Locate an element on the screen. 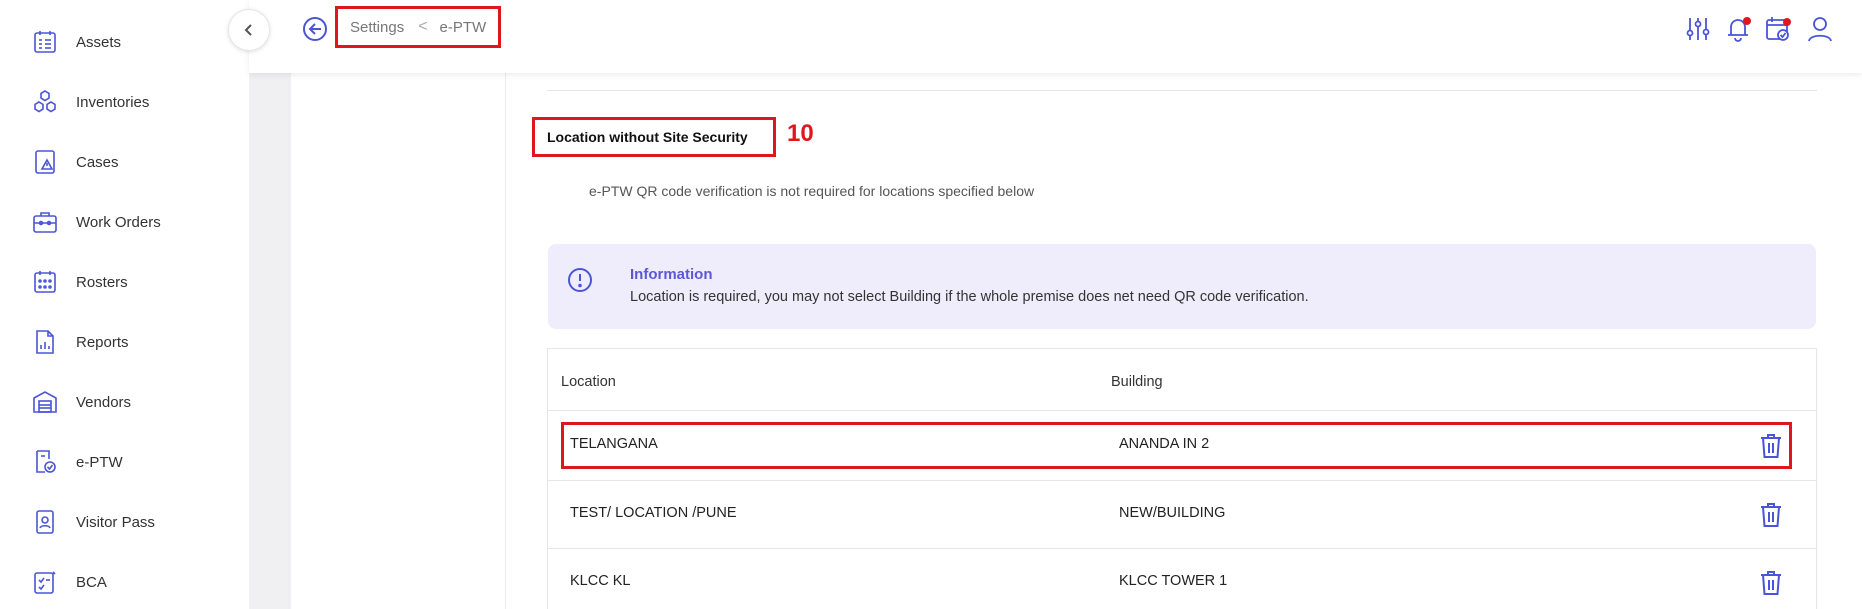 The image size is (1862, 609). table-cell-location: TEST/ LOCATION /PUNE is located at coordinates (653, 513).